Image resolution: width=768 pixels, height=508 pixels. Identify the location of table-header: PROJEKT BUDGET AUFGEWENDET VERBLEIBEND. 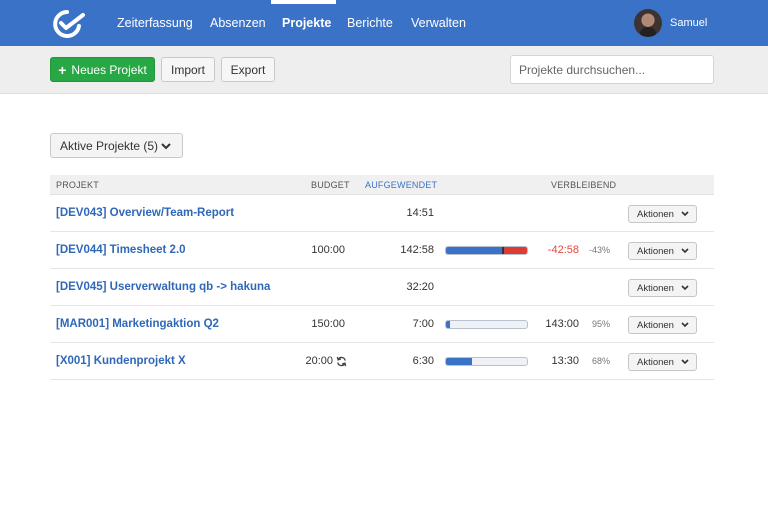
(382, 185).